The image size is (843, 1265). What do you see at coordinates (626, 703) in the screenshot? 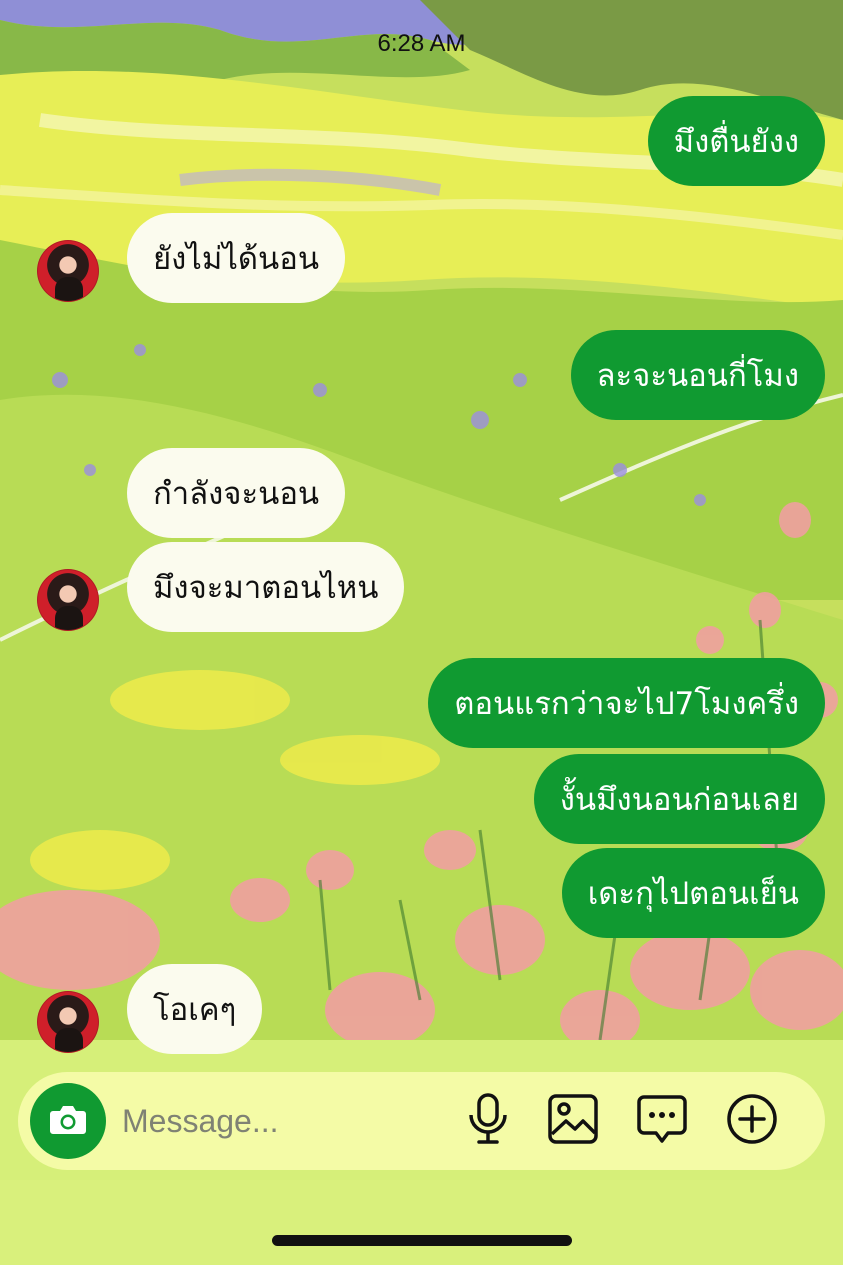
I see `outgoing-message-bubble: ตอนแรกว่าจะไป7โมงครึ่ง` at bounding box center [626, 703].